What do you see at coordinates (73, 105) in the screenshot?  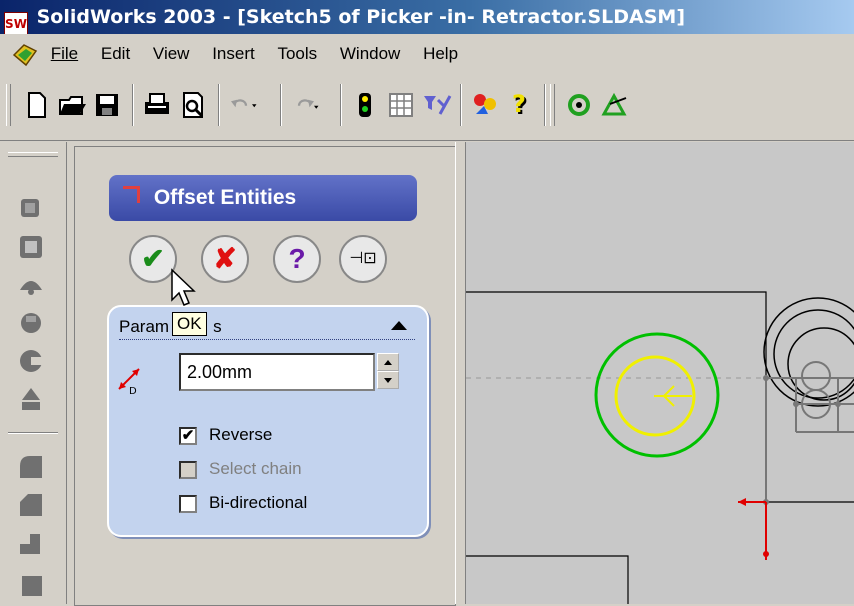 I see `open-folder-icon` at bounding box center [73, 105].